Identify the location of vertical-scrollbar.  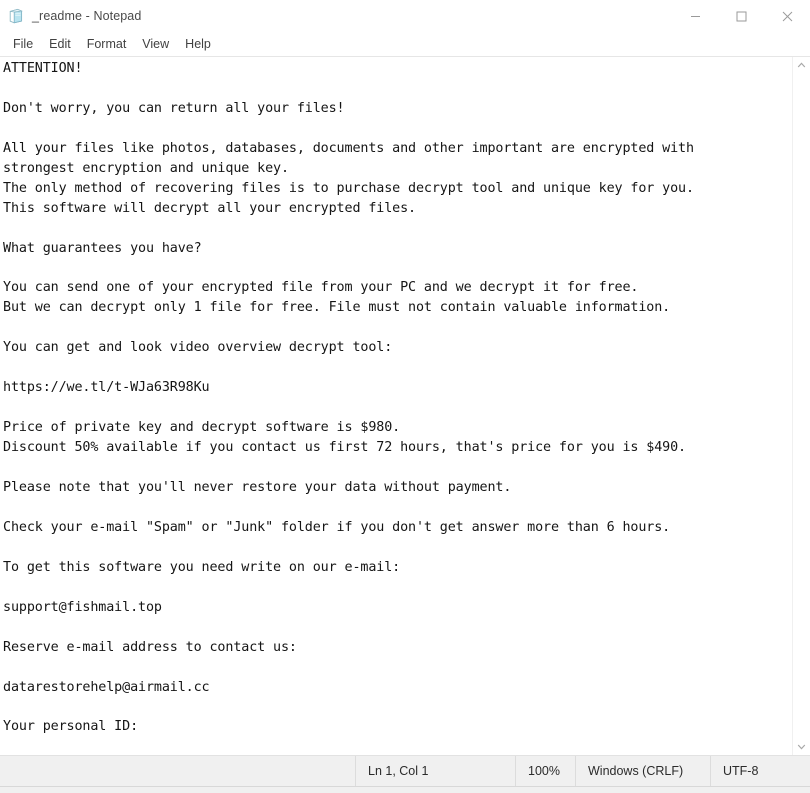
(801, 406).